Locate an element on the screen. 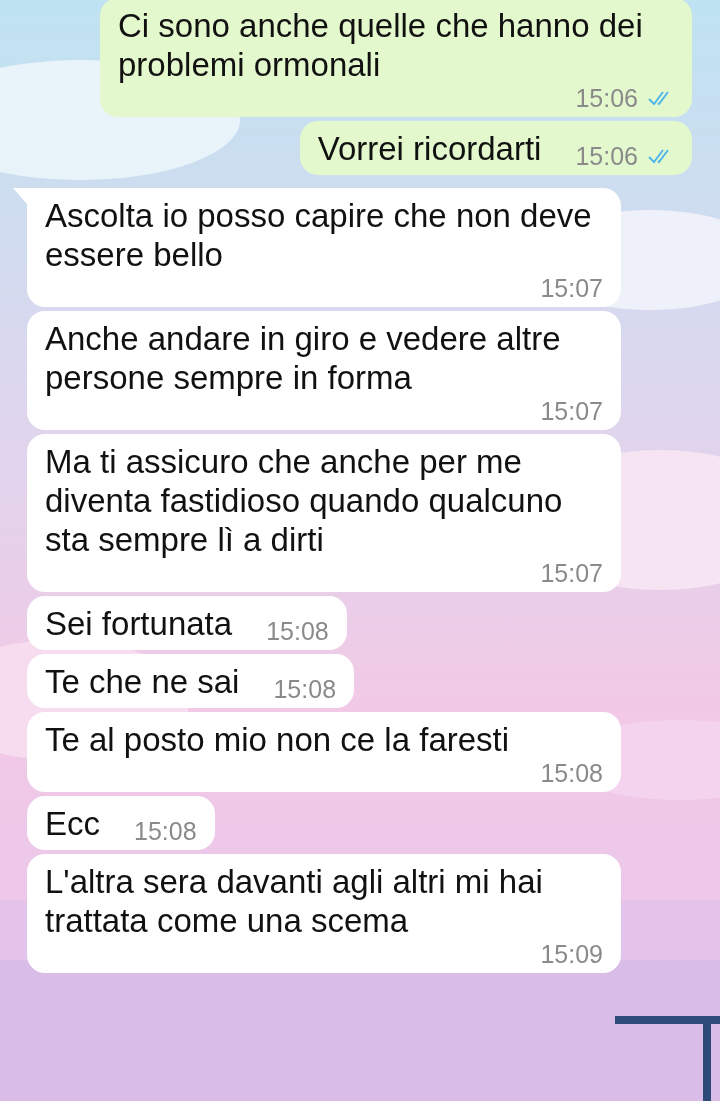 The height and width of the screenshot is (1101, 720). message-text: Te al posto mio non ce la faresti is located at coordinates (277, 739).